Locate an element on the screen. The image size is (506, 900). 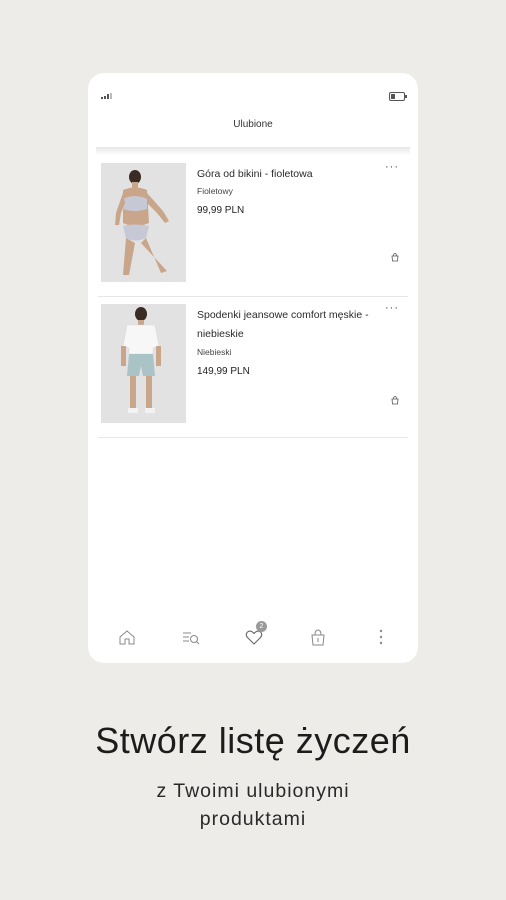
signal-icon is located at coordinates (106, 96).